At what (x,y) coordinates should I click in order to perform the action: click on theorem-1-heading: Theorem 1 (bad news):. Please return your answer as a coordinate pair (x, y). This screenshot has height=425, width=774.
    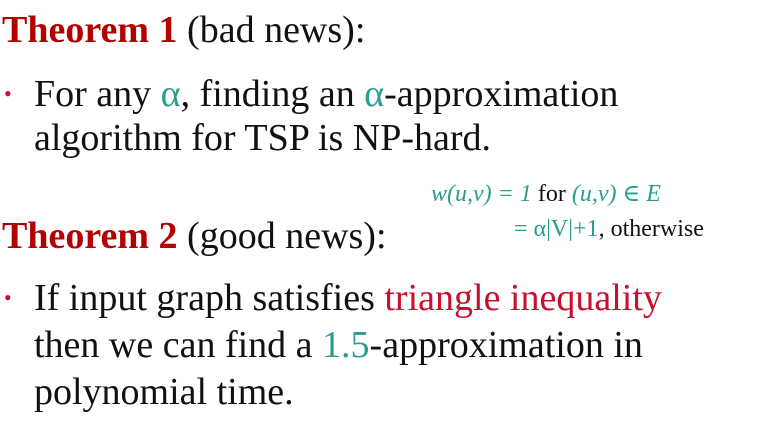
    Looking at the image, I should click on (183, 30).